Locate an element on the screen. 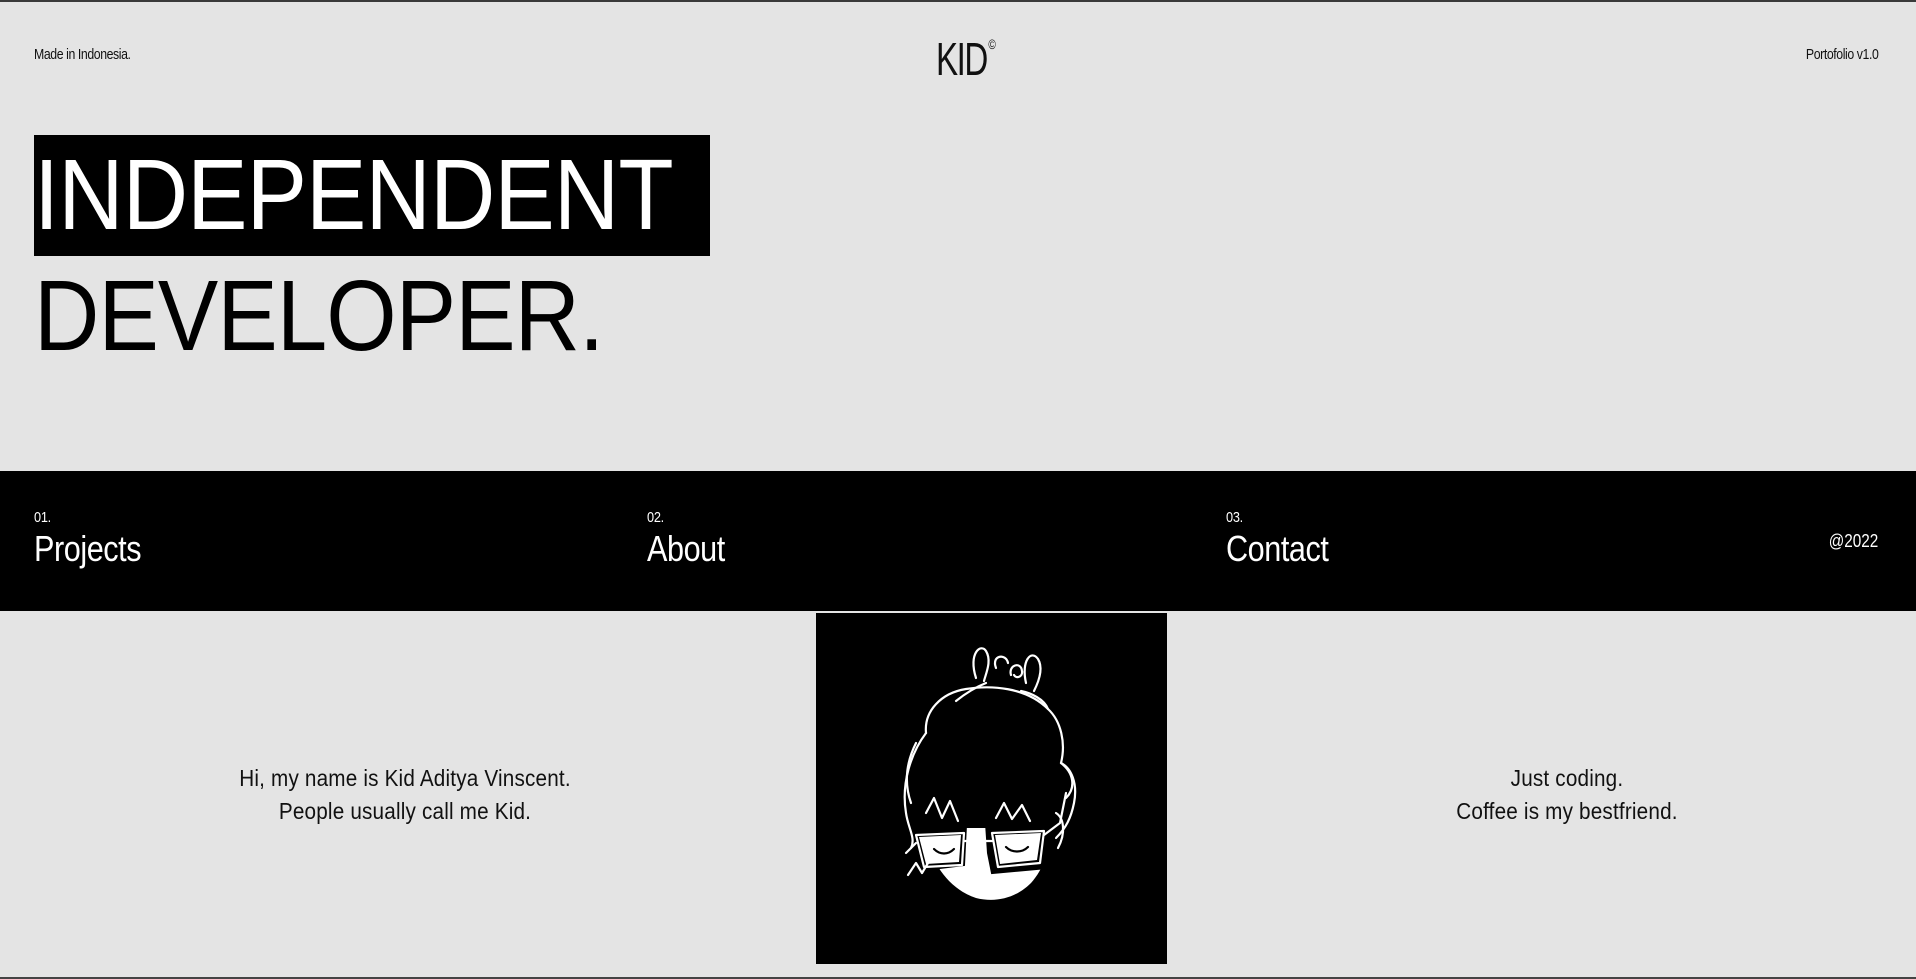 This screenshot has height=979, width=1916. version-text: Portofolio v1.0 is located at coordinates (1842, 54).